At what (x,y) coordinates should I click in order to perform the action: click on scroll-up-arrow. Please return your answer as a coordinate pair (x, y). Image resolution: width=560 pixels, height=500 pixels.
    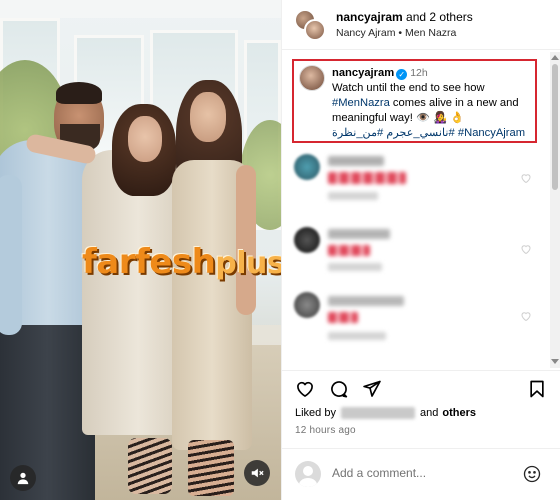
    Looking at the image, I should click on (555, 57).